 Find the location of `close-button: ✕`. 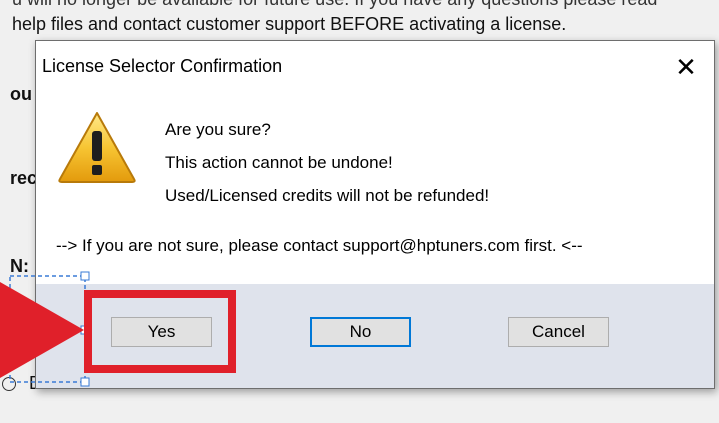

close-button: ✕ is located at coordinates (686, 67).